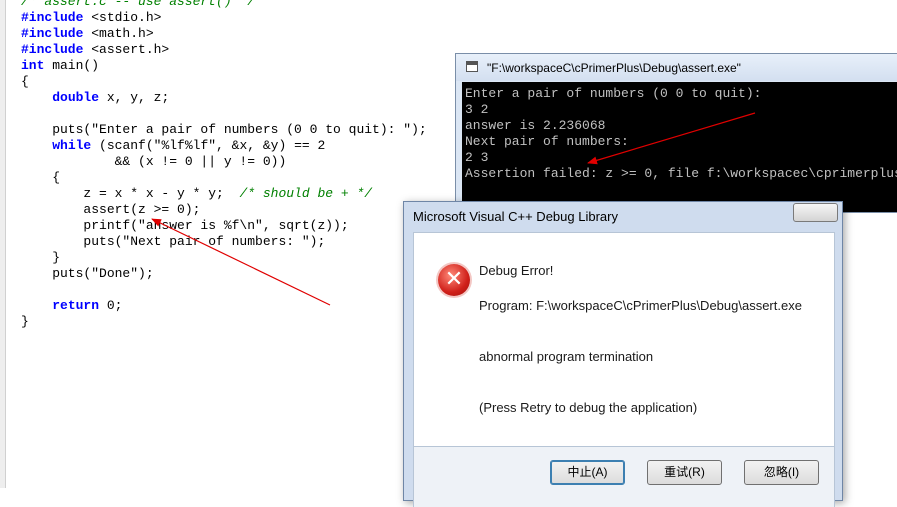  I want to click on code-token: x, y, z;, so click(134, 97).